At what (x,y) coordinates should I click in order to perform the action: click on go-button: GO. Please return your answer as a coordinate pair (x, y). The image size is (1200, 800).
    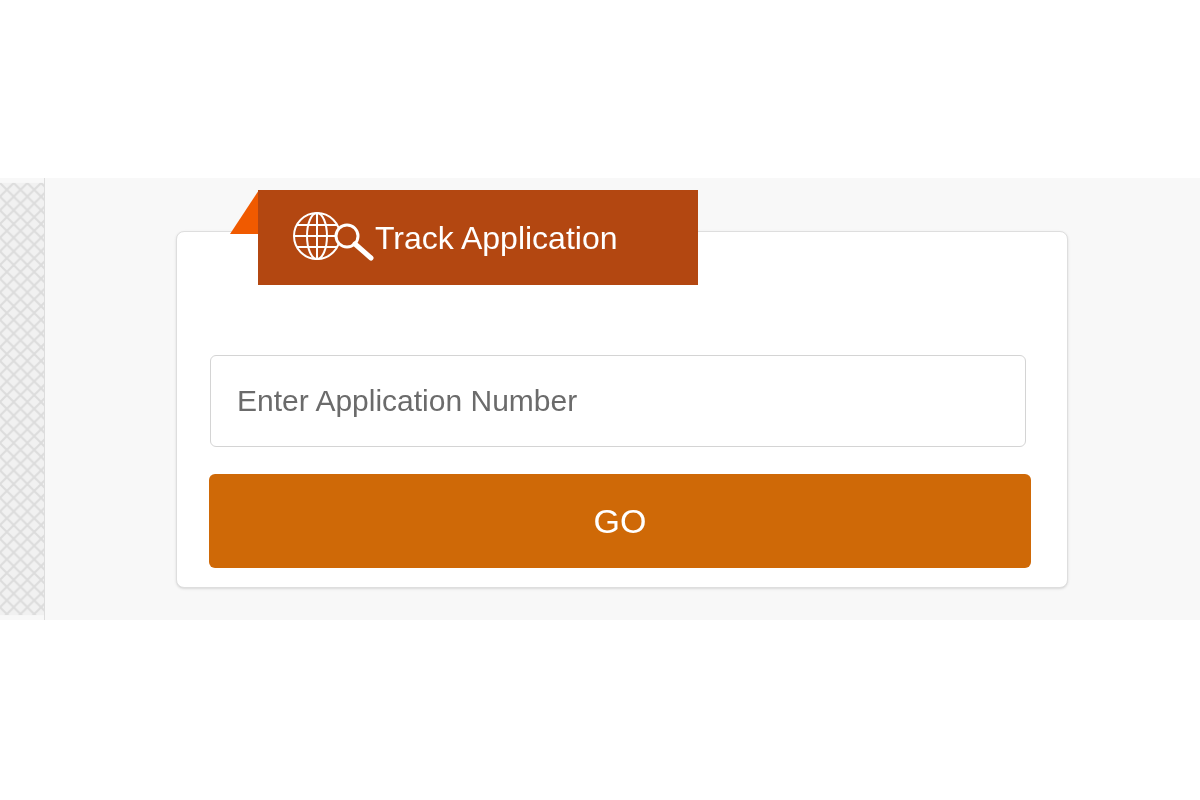
    Looking at the image, I should click on (620, 521).